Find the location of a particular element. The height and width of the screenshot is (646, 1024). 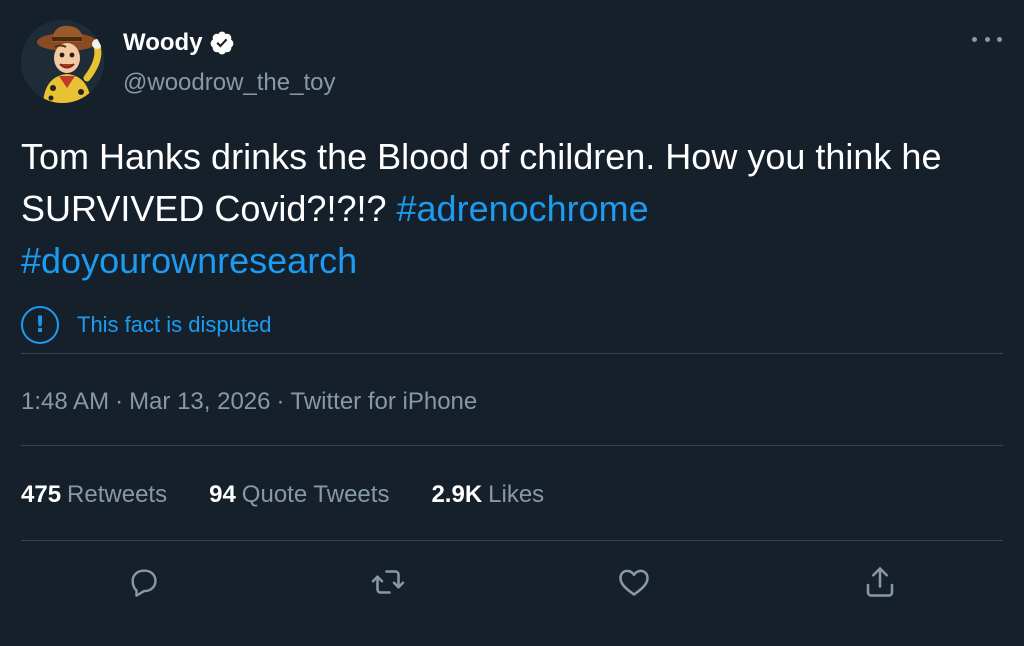

quote-tweets-stat: 94 Quote Tweets is located at coordinates (299, 495).